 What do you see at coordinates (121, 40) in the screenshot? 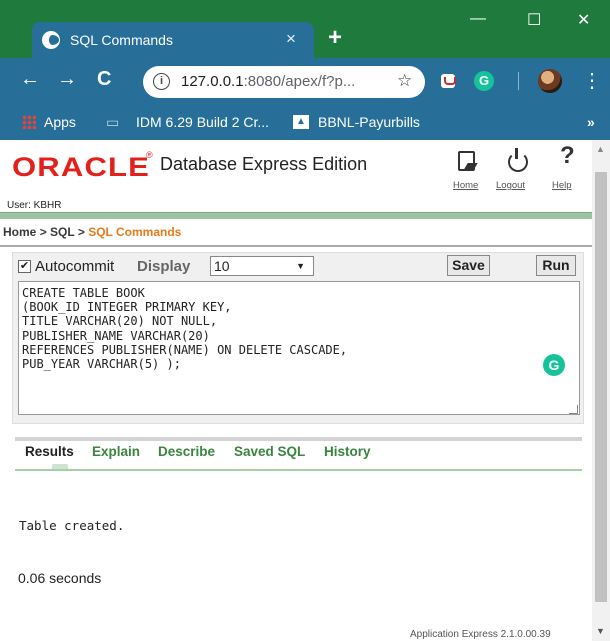
I see `tab-title: SQL Commands` at bounding box center [121, 40].